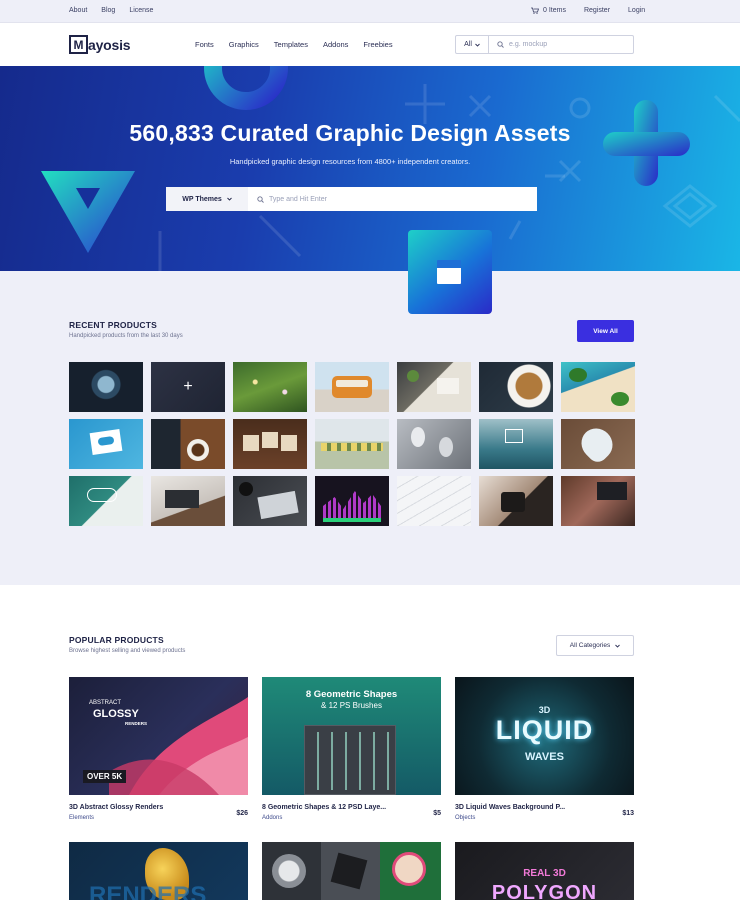 The width and height of the screenshot is (740, 900). Describe the element at coordinates (544, 710) in the screenshot. I see `card-art-line1: 3D` at that location.